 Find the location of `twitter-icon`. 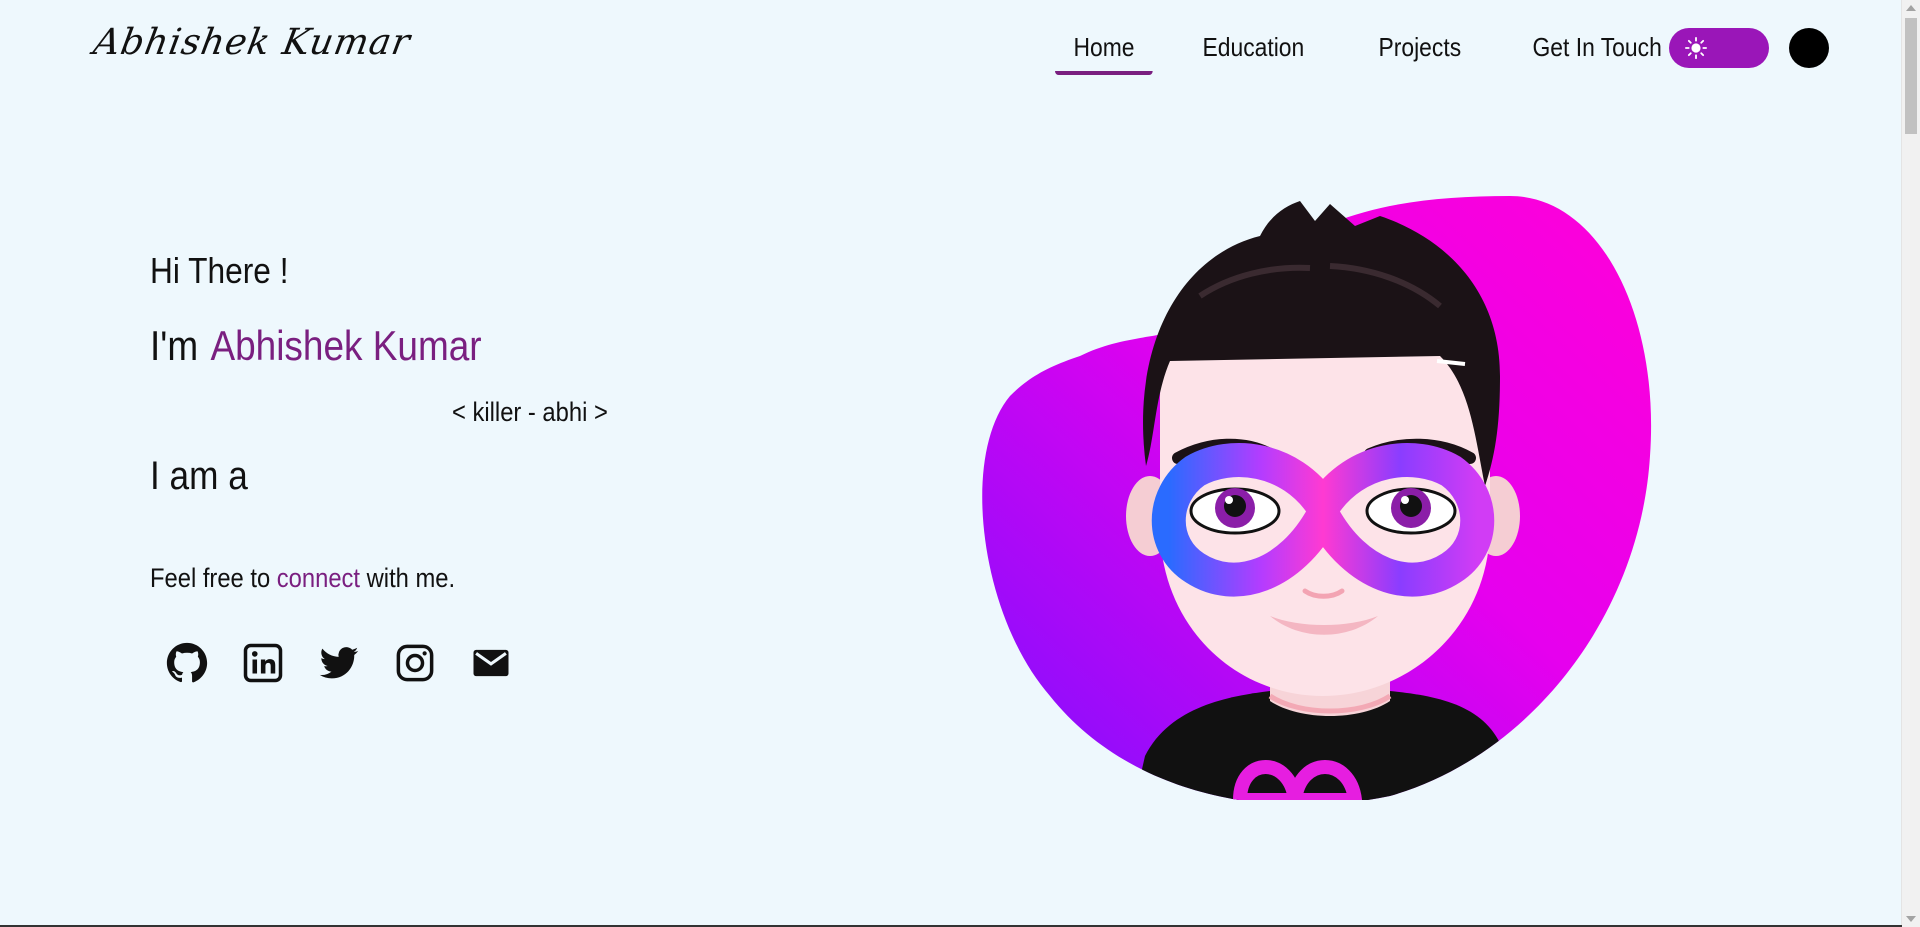

twitter-icon is located at coordinates (339, 663).